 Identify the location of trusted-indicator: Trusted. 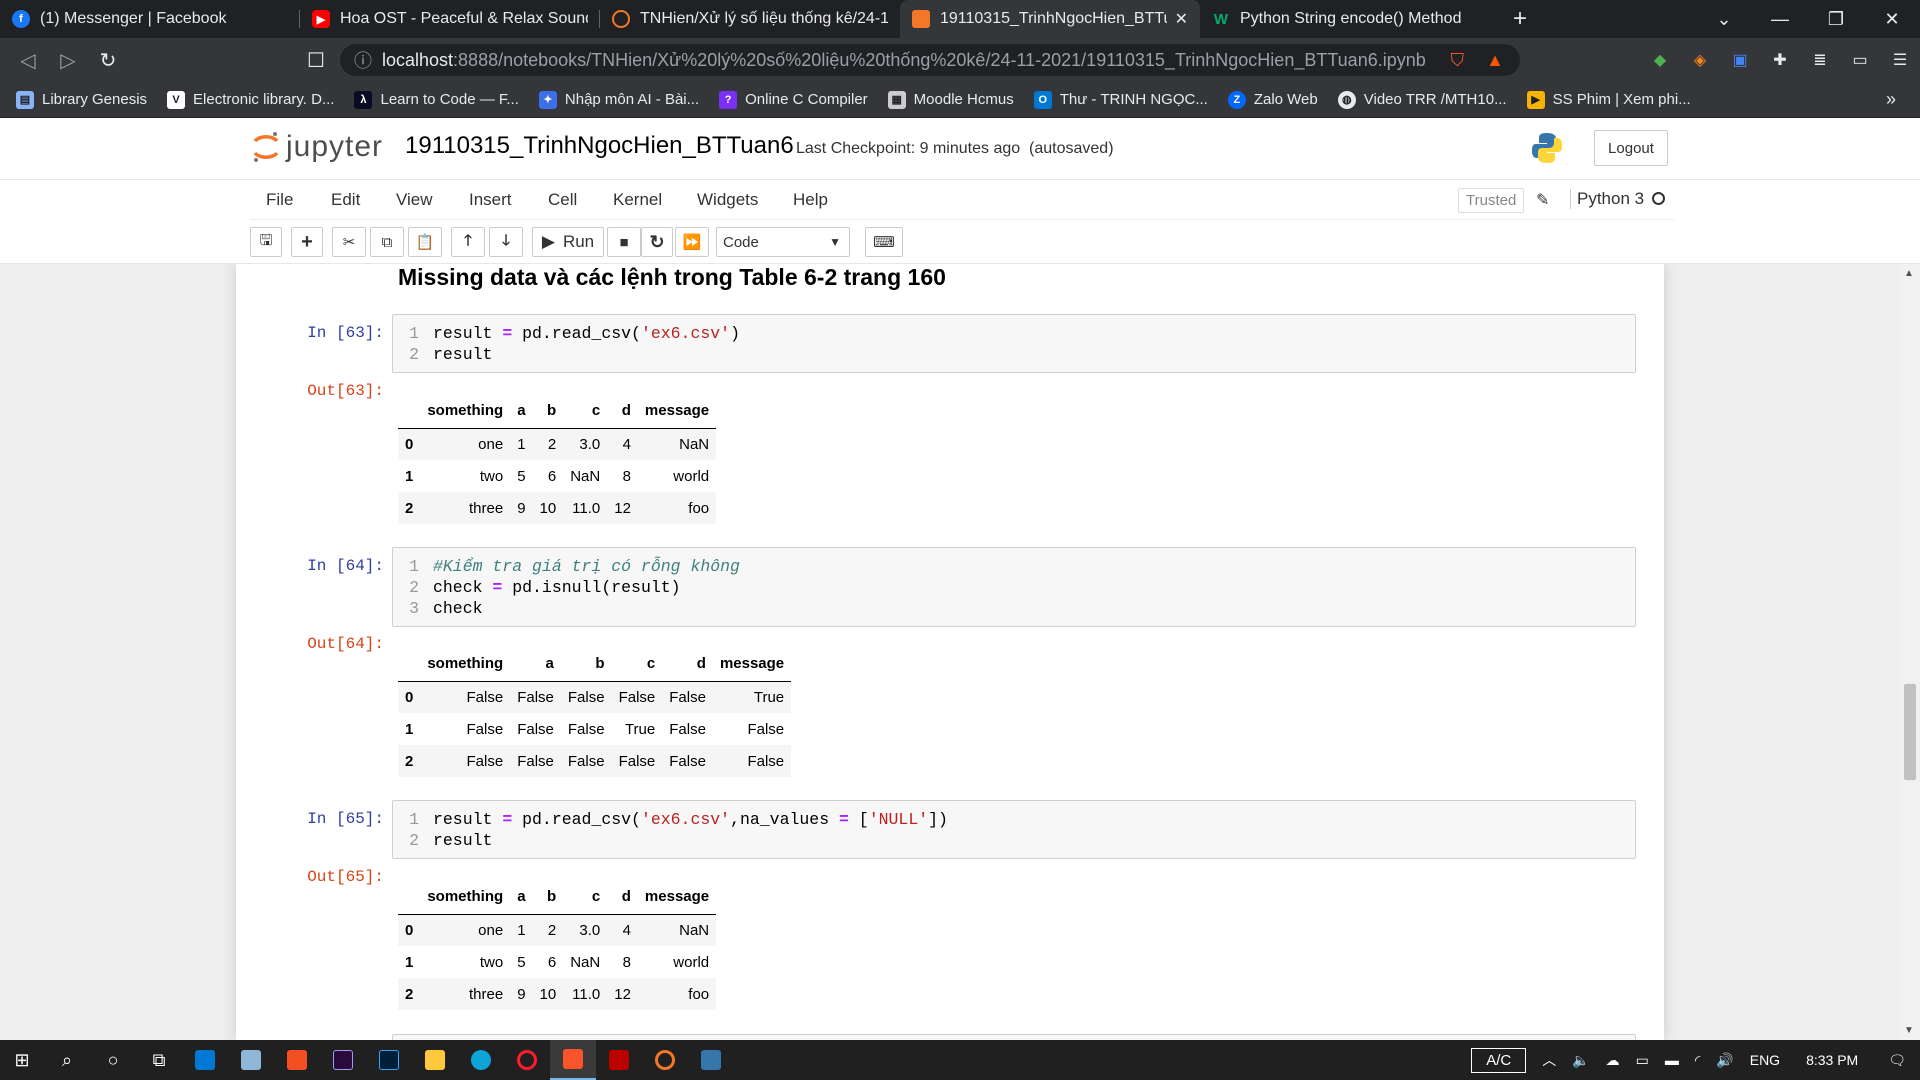
(1491, 200).